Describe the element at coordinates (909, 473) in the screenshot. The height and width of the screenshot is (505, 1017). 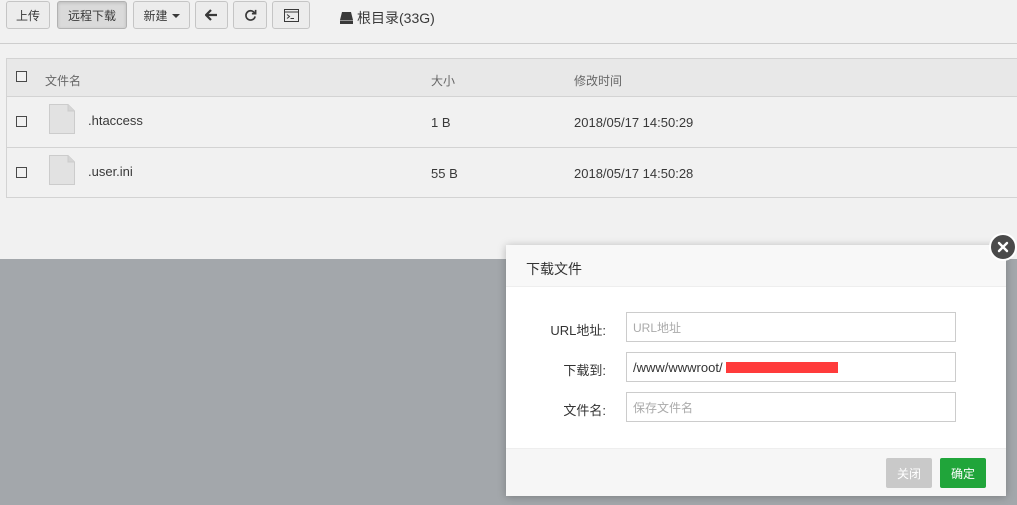
I see `close-button: 关闭` at that location.